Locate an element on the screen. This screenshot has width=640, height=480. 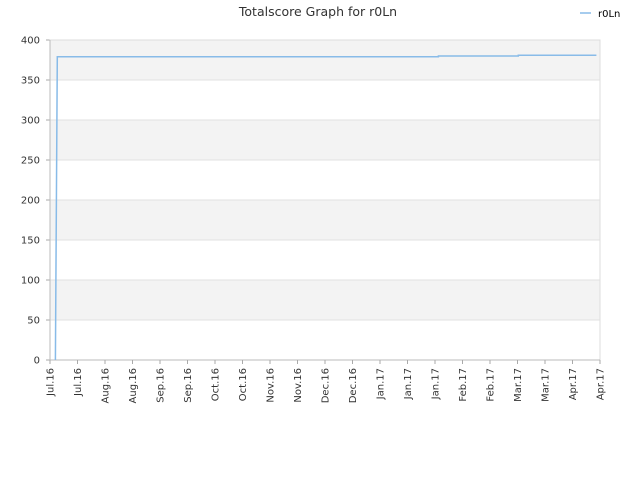
y-tick-label: 250 is located at coordinates (30, 161).